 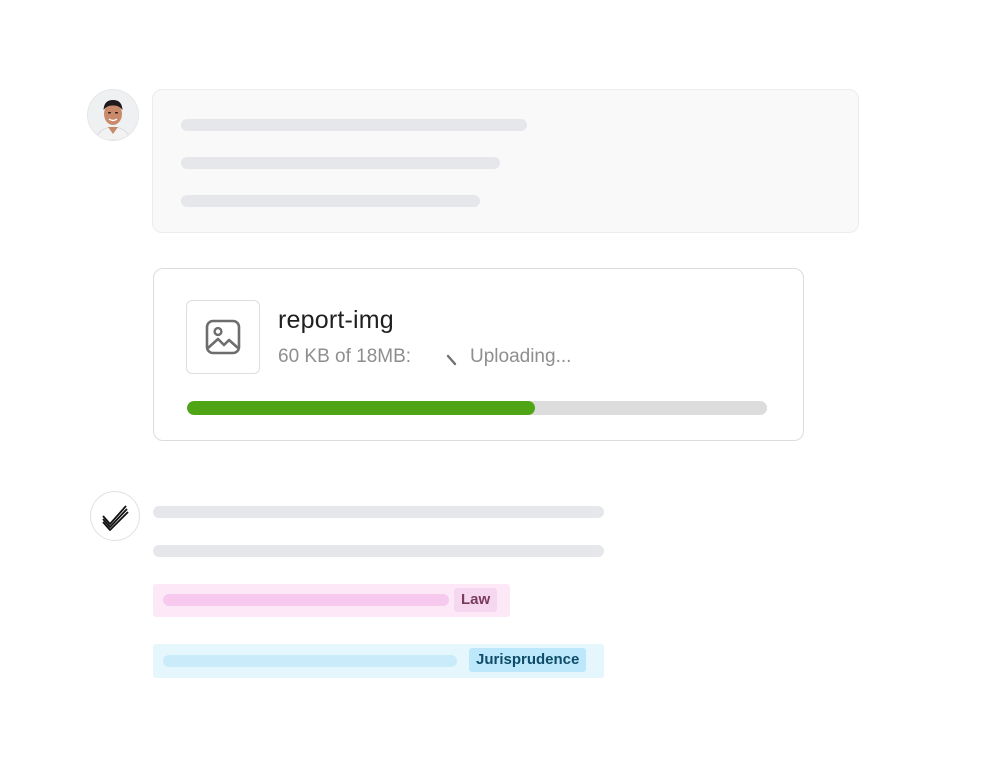 I want to click on upload-progress-bar, so click(x=477, y=408).